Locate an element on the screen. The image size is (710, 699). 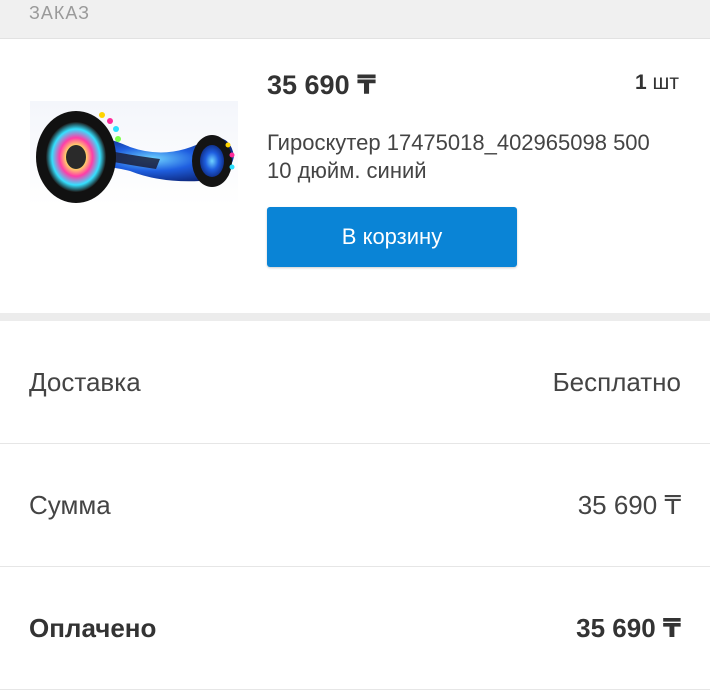
add-to-cart-button: В корзину is located at coordinates (392, 237).